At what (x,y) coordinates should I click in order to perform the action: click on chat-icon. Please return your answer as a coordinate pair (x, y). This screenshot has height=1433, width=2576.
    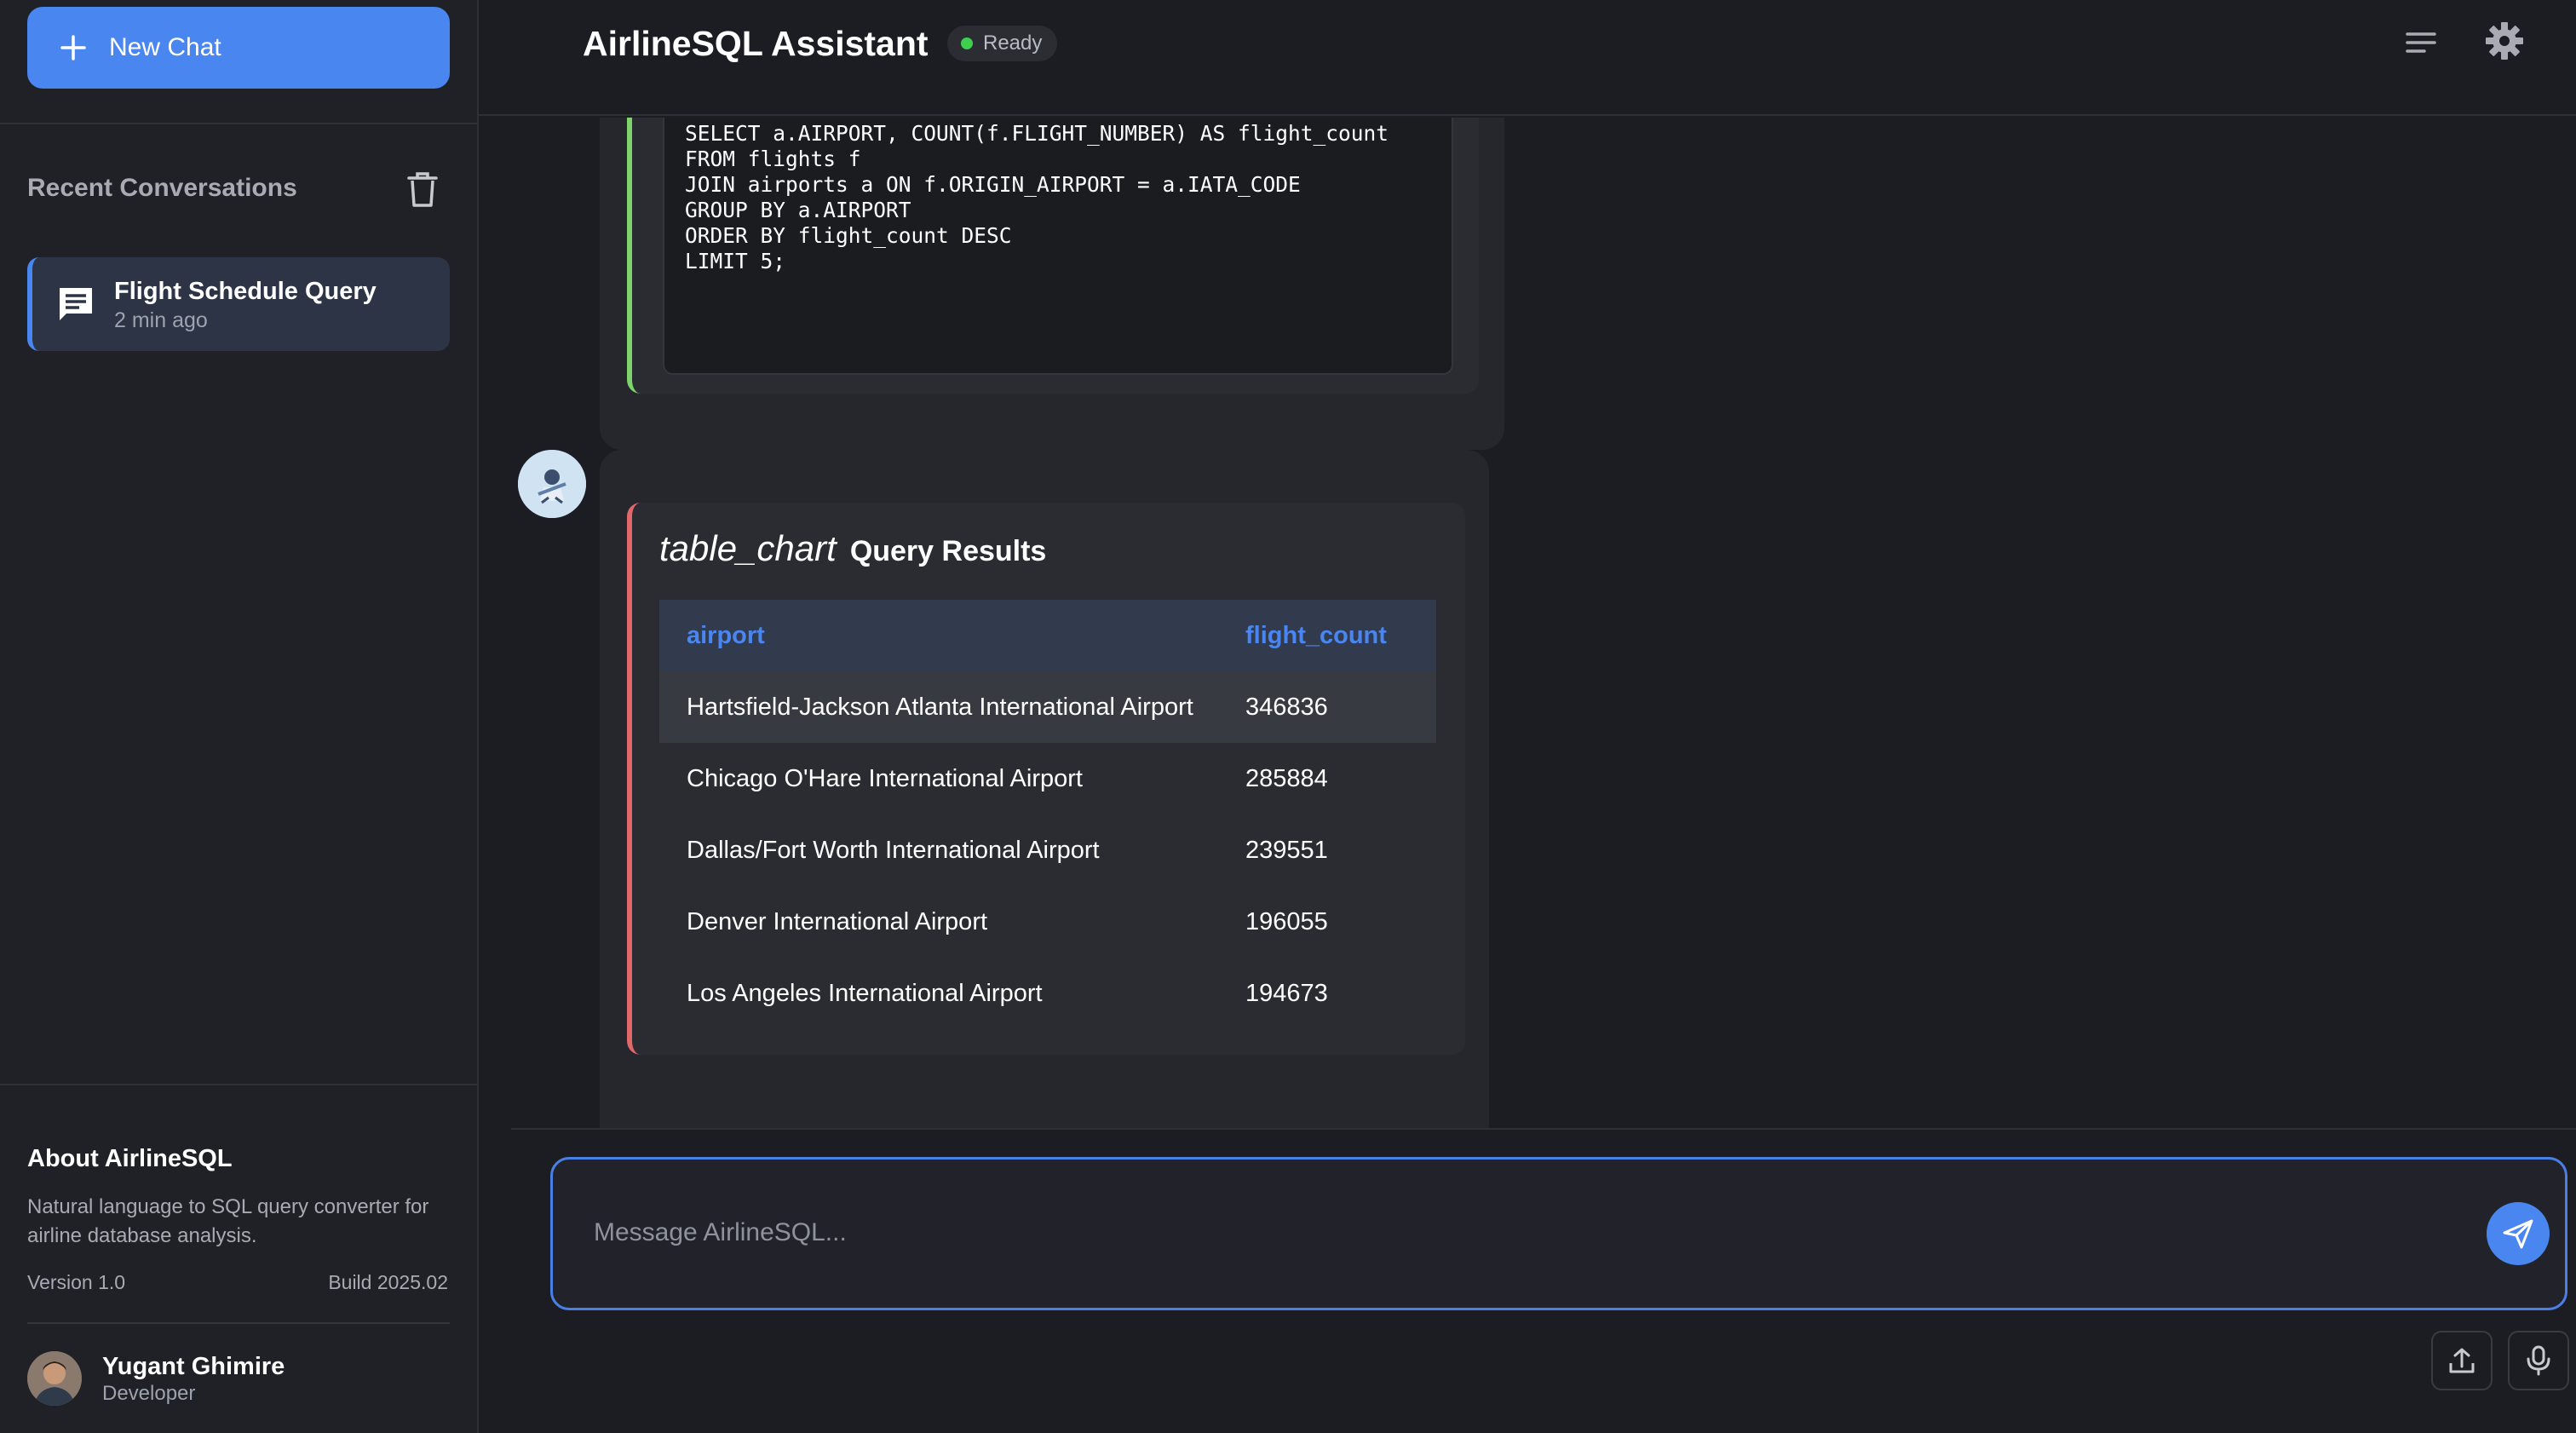
    Looking at the image, I should click on (76, 304).